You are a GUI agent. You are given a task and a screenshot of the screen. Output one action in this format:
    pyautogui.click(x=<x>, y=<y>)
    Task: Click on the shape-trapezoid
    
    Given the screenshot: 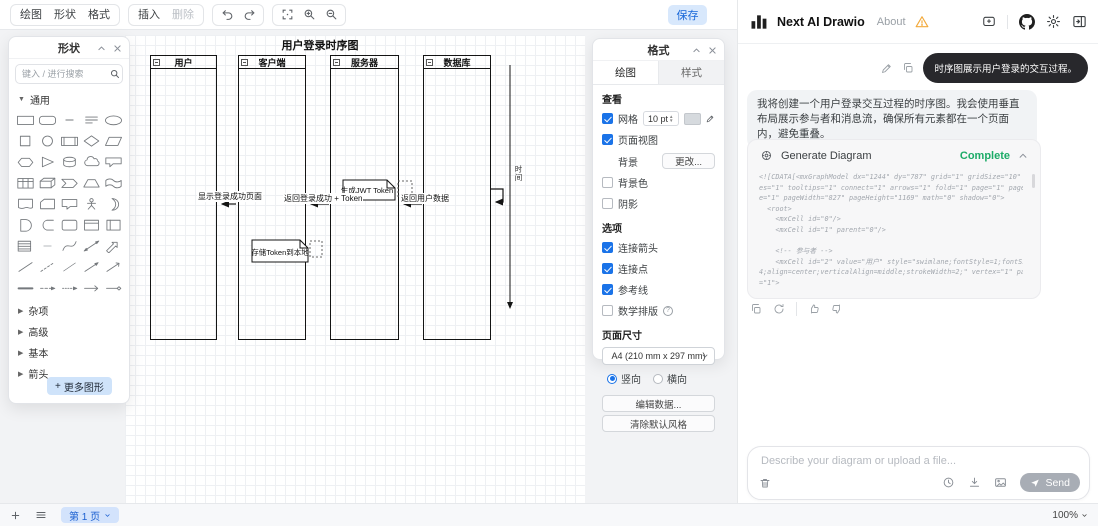 What is the action you would take?
    pyautogui.click(x=91, y=182)
    